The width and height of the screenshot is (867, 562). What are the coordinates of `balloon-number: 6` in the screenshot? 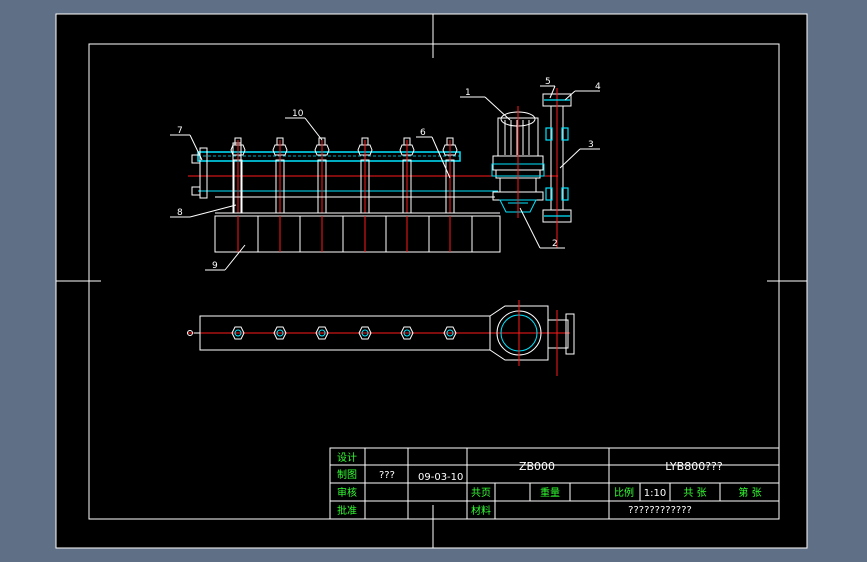 It's located at (423, 133).